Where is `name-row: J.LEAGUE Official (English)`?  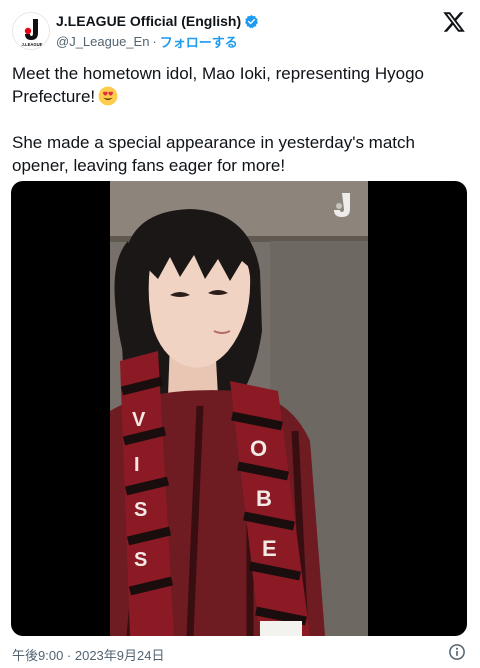 name-row: J.LEAGUE Official (English) is located at coordinates (157, 21).